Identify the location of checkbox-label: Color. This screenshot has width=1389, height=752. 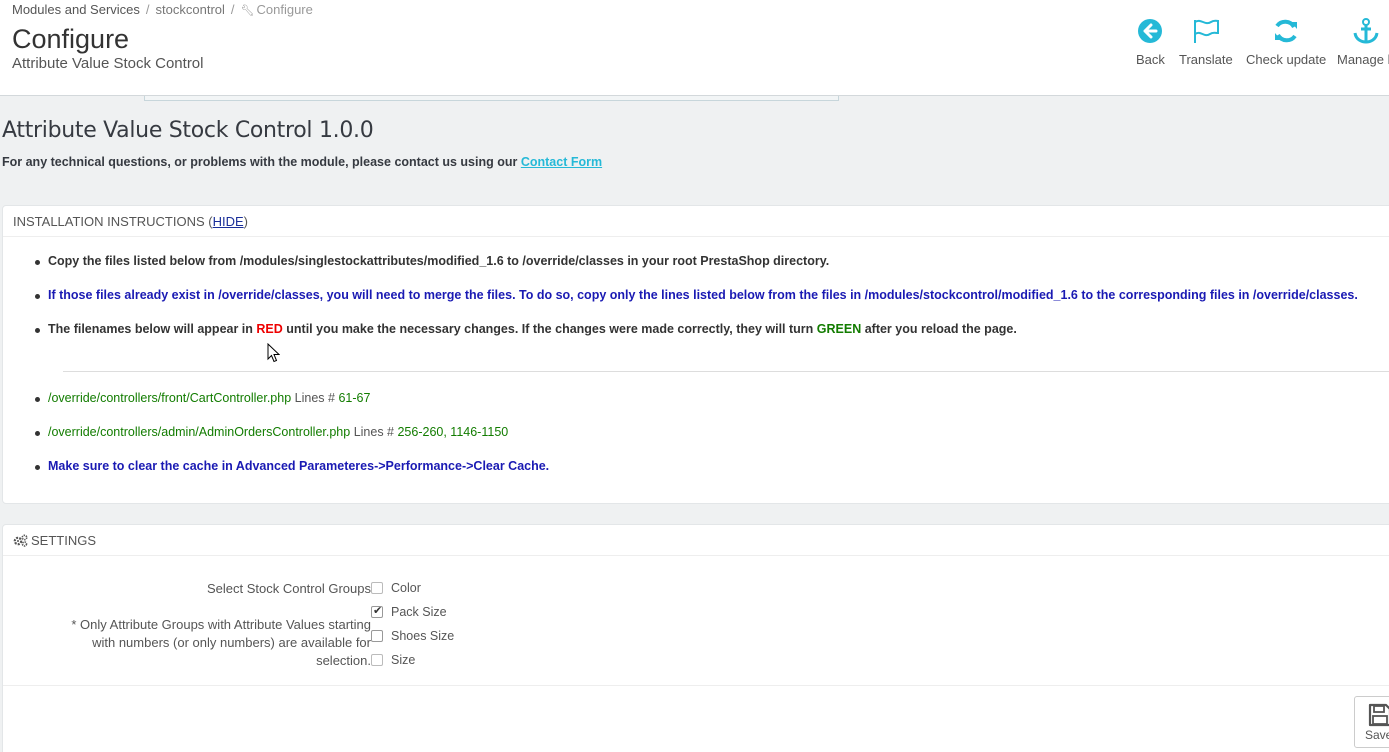
(406, 588).